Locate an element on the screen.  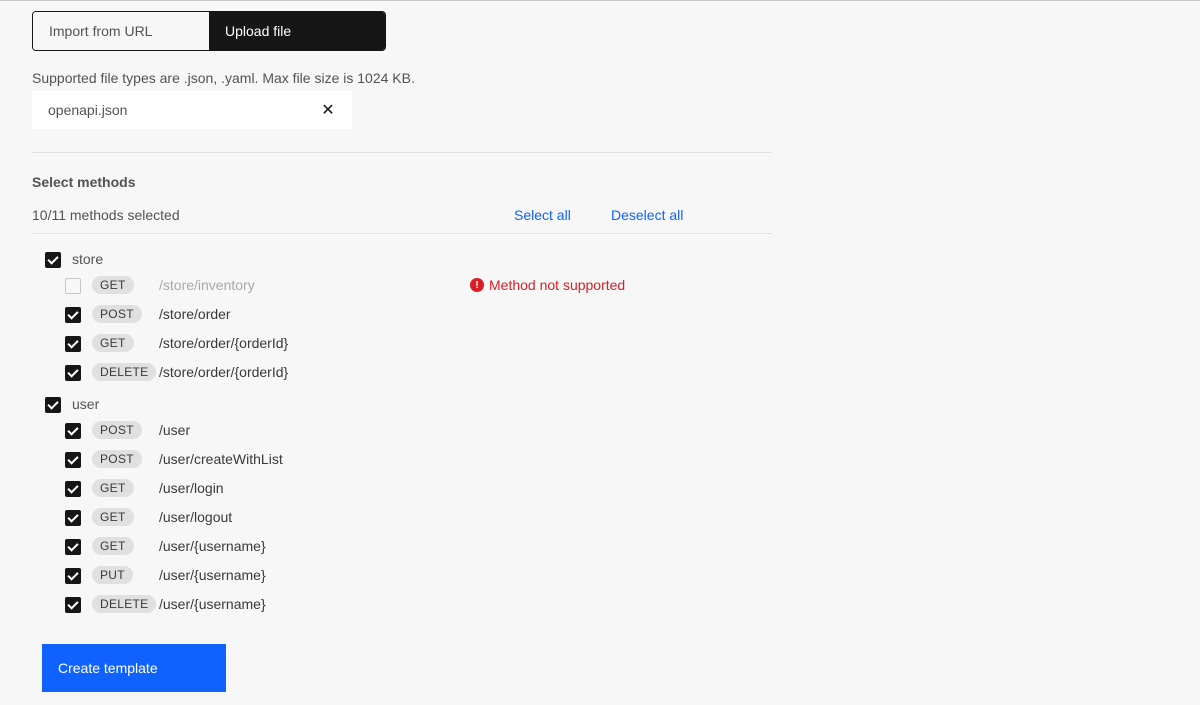
method-warning: ! Method not supported is located at coordinates (547, 285).